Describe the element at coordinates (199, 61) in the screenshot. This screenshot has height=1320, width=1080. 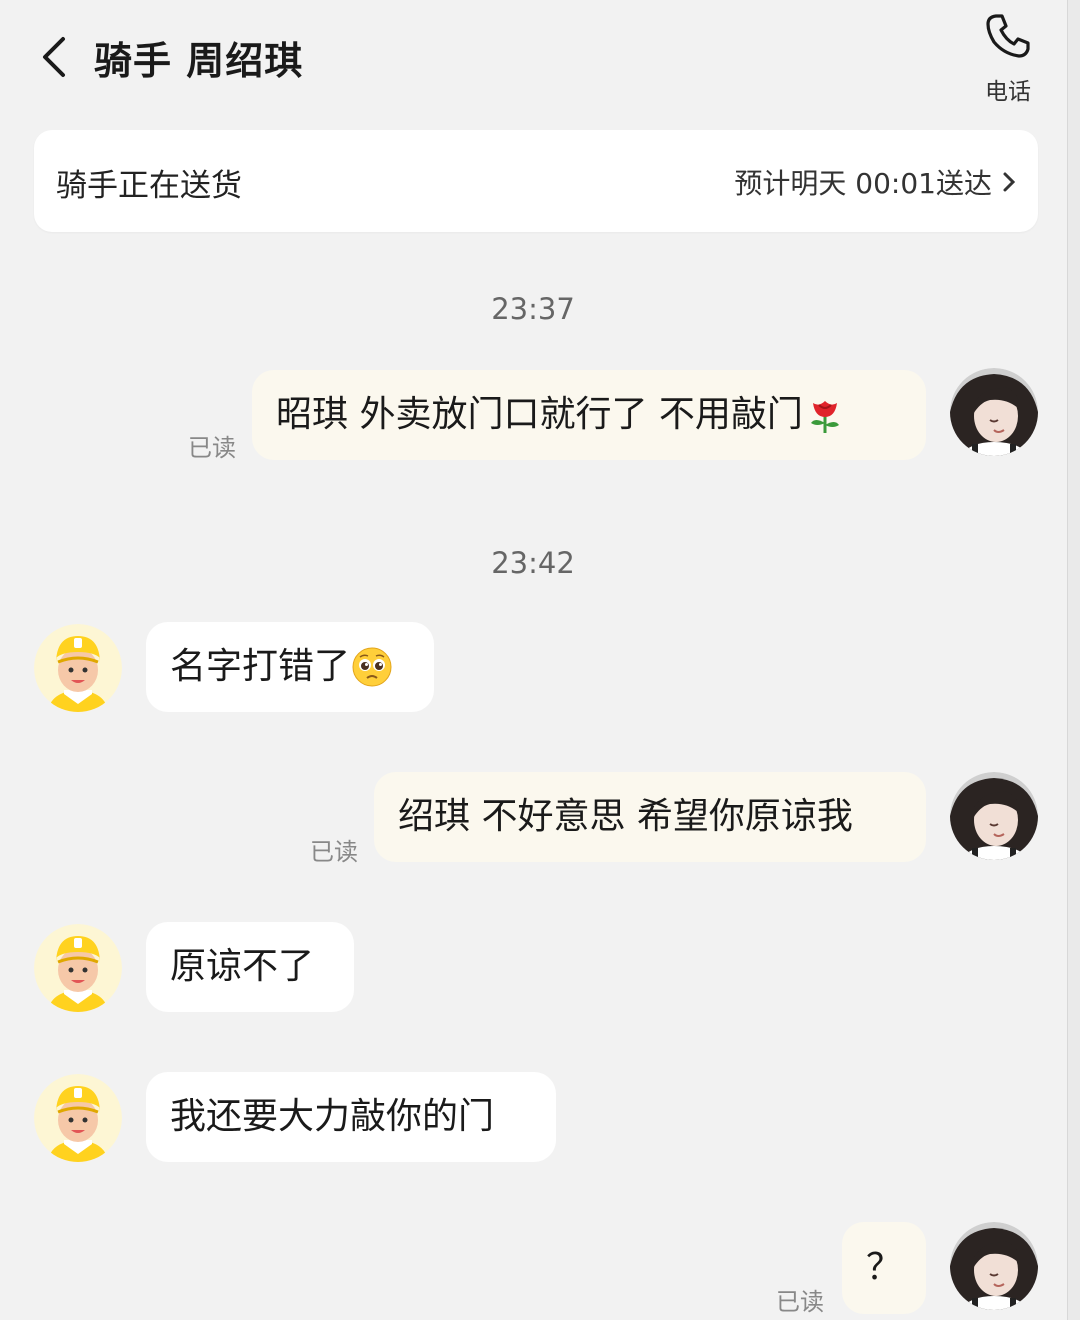
I see `page-title: 骑手 周绍琪` at that location.